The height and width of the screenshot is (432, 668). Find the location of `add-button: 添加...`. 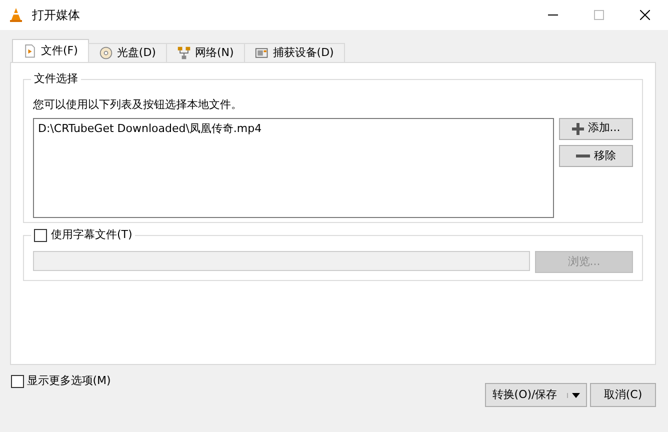

add-button: 添加... is located at coordinates (596, 129).